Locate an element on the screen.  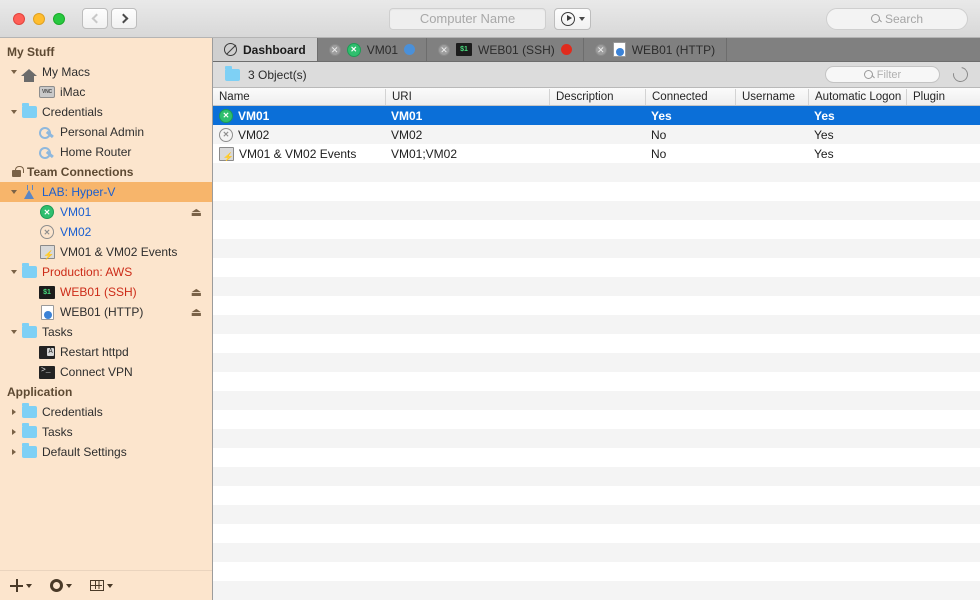
applescript-icon is located at coordinates (47, 352).